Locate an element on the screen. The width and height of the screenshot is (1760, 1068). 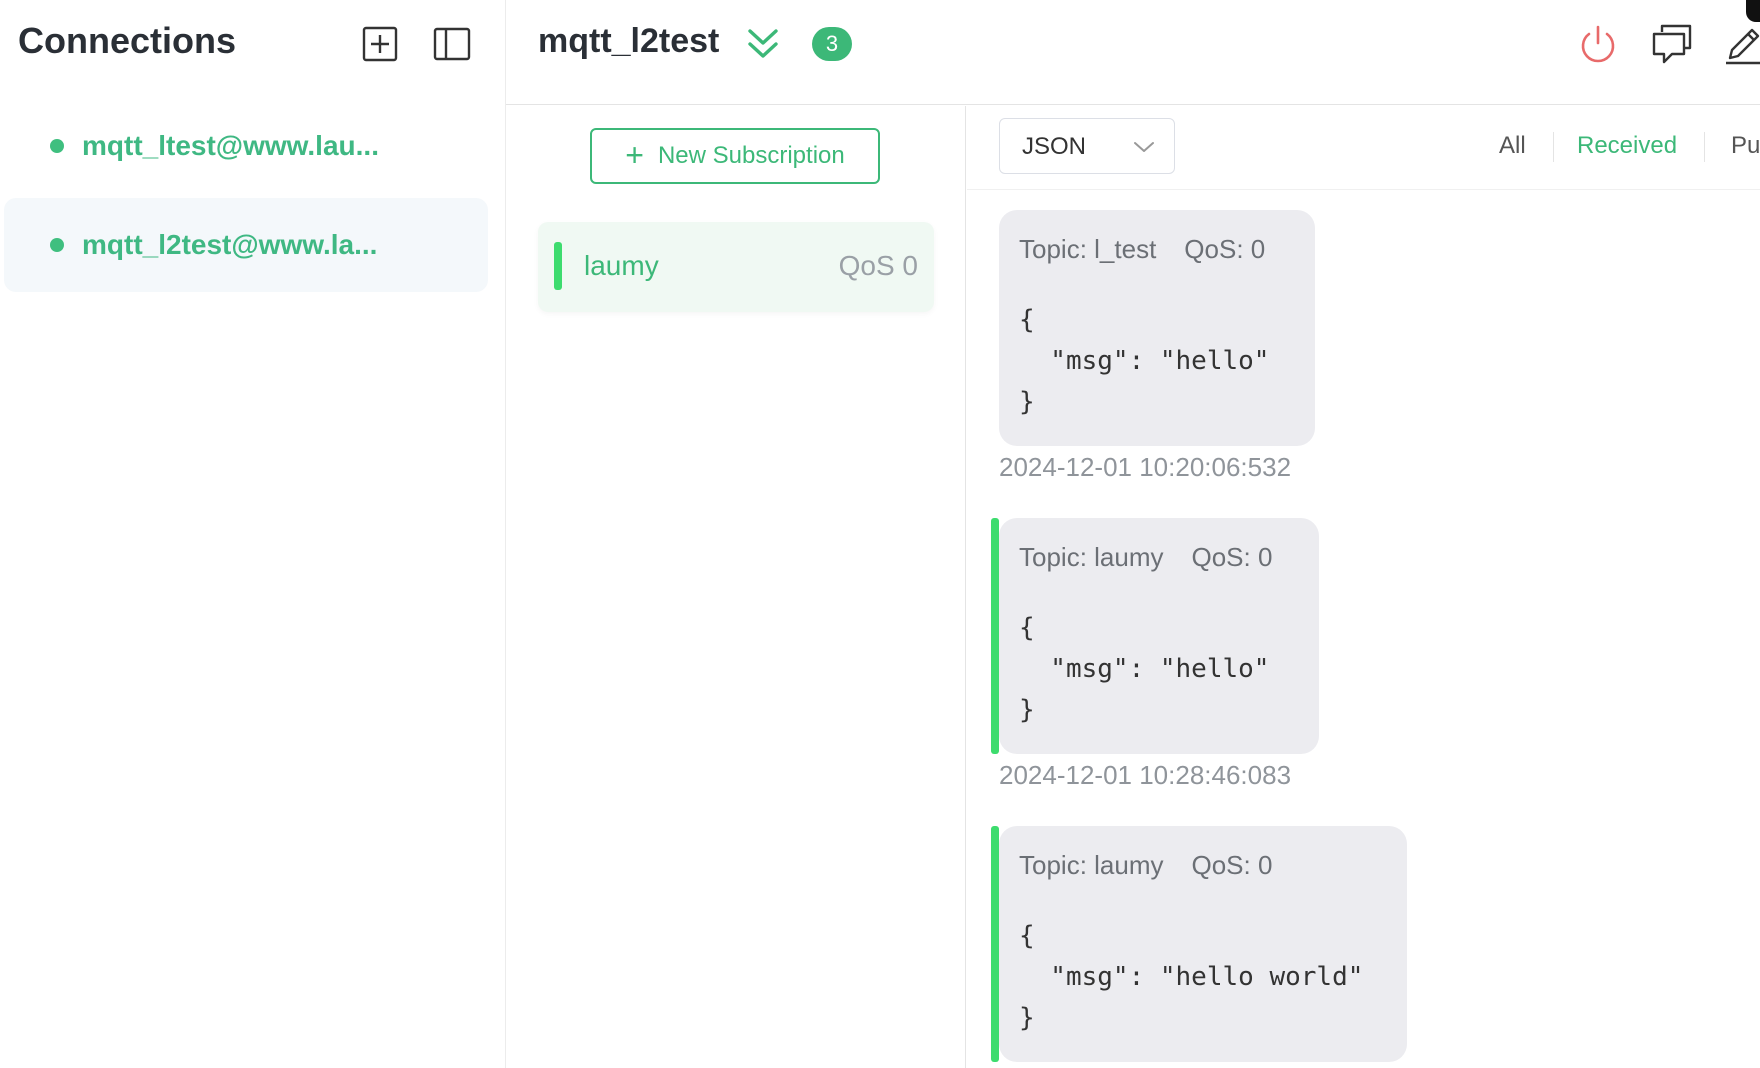
message-count-badge: 3 is located at coordinates (832, 44).